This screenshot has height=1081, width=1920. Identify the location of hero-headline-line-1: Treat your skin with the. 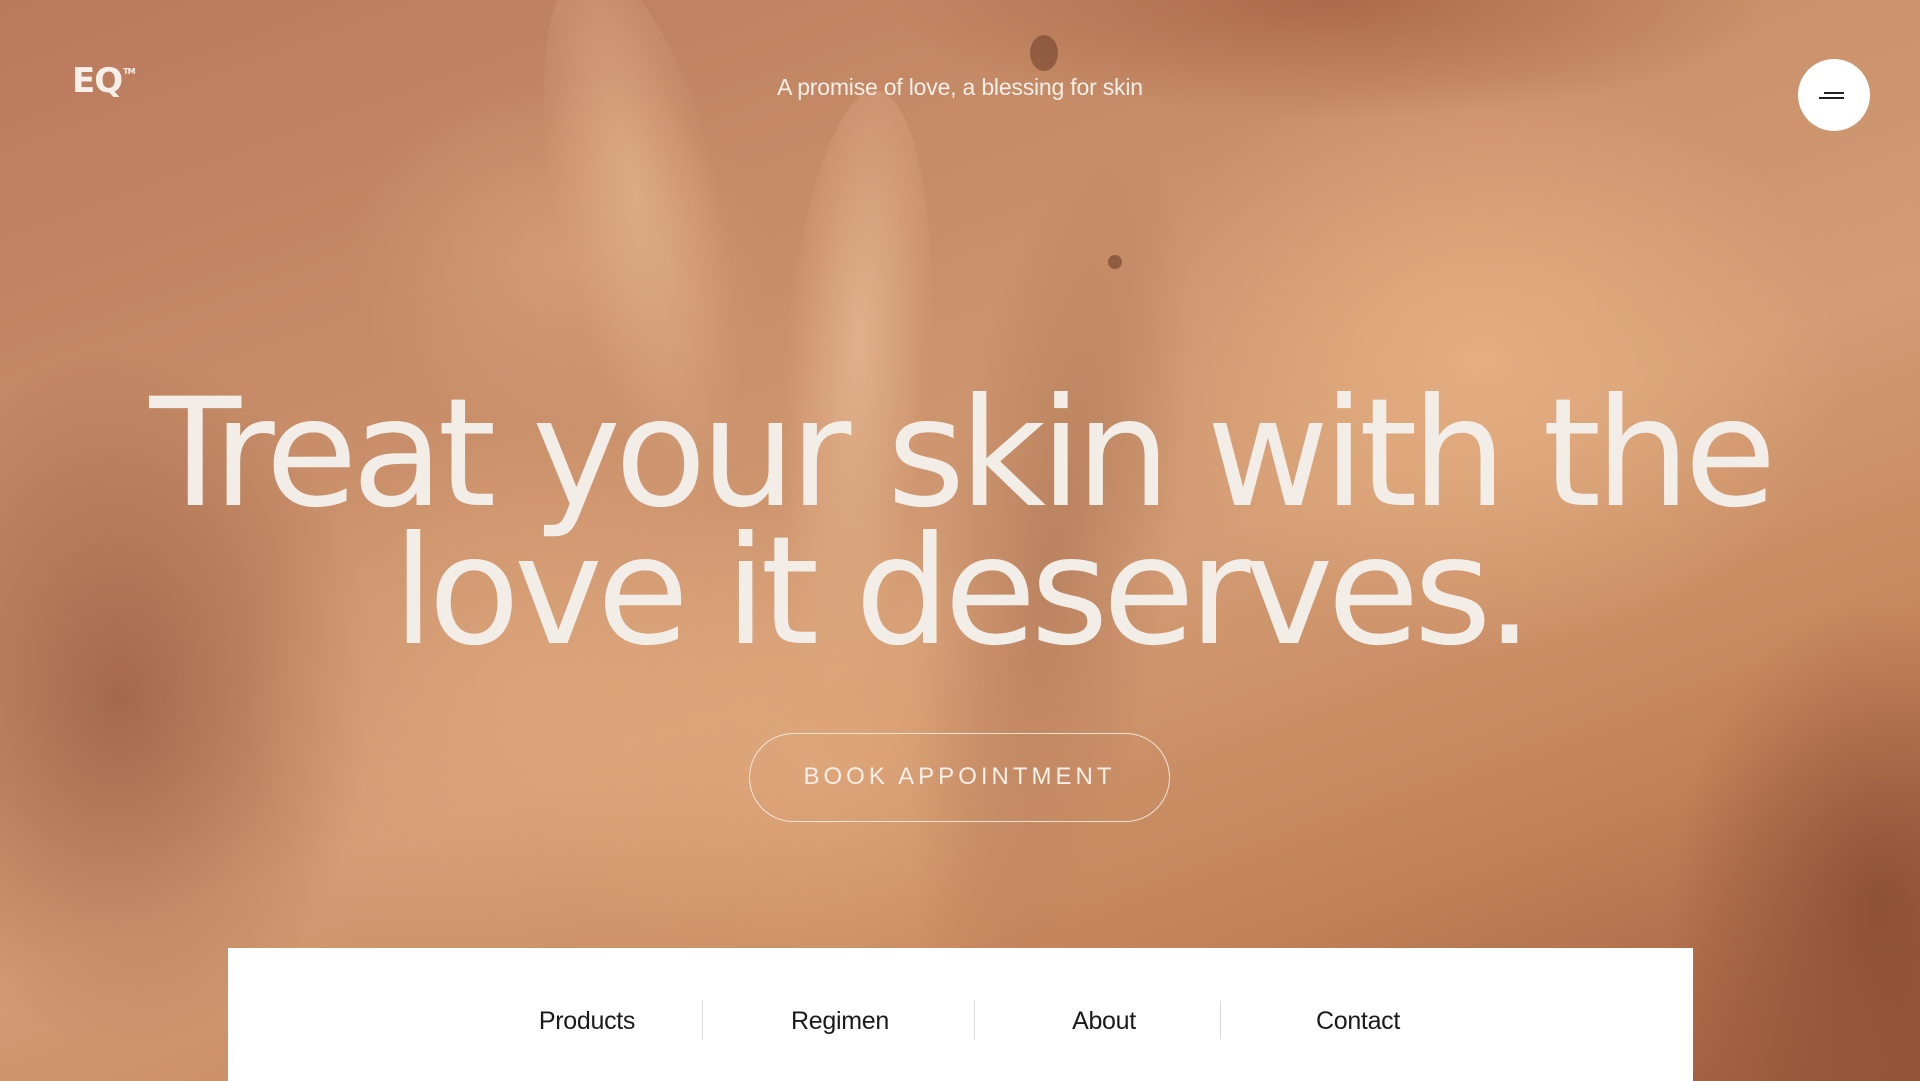
(962, 454).